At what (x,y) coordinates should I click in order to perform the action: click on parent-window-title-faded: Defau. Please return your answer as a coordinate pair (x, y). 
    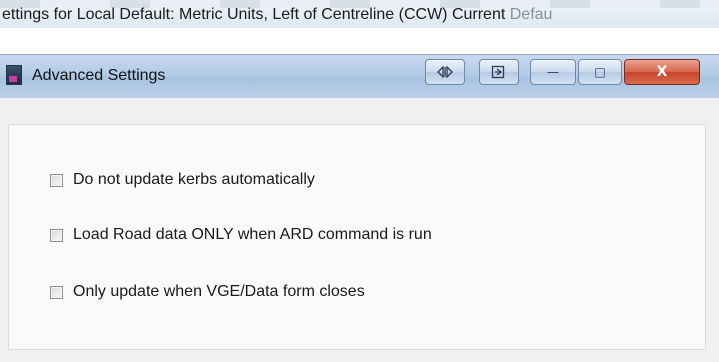
    Looking at the image, I should click on (529, 14).